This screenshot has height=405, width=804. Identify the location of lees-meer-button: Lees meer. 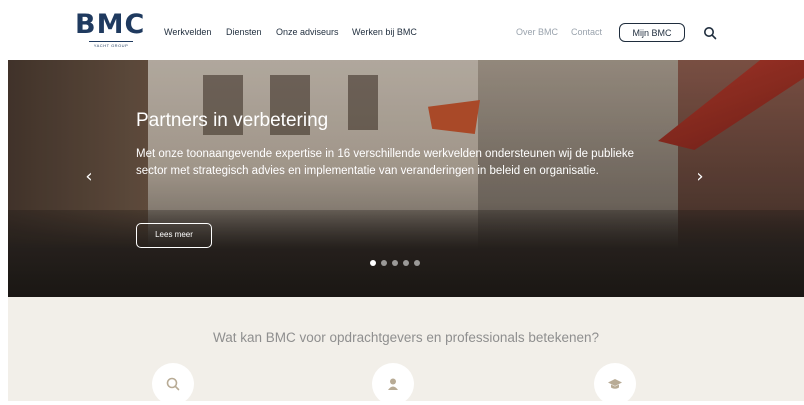
(174, 235).